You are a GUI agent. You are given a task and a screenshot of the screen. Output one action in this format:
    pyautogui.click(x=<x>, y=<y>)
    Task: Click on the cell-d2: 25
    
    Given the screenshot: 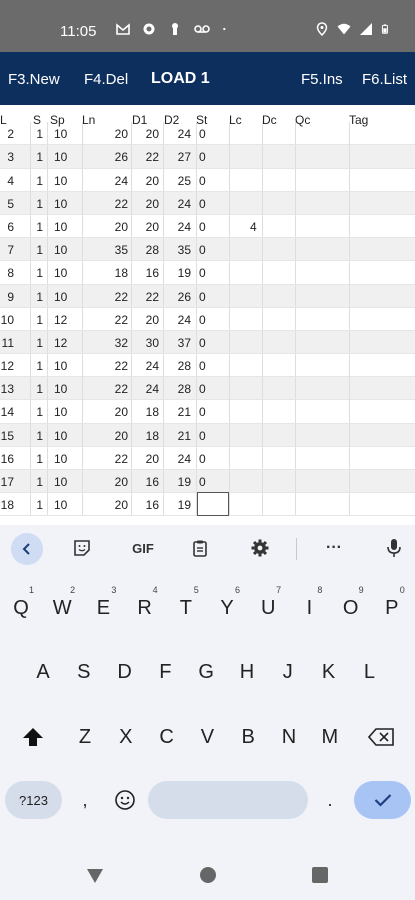 What is the action you would take?
    pyautogui.click(x=184, y=181)
    